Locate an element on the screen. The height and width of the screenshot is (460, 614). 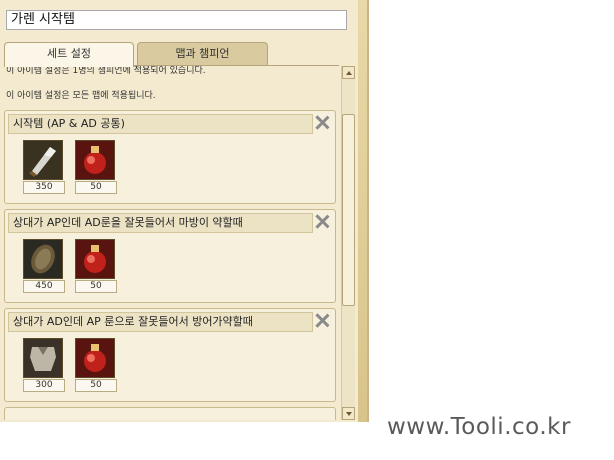
item-block-name: 시작템 (AP & AD 공통) is located at coordinates (160, 124).